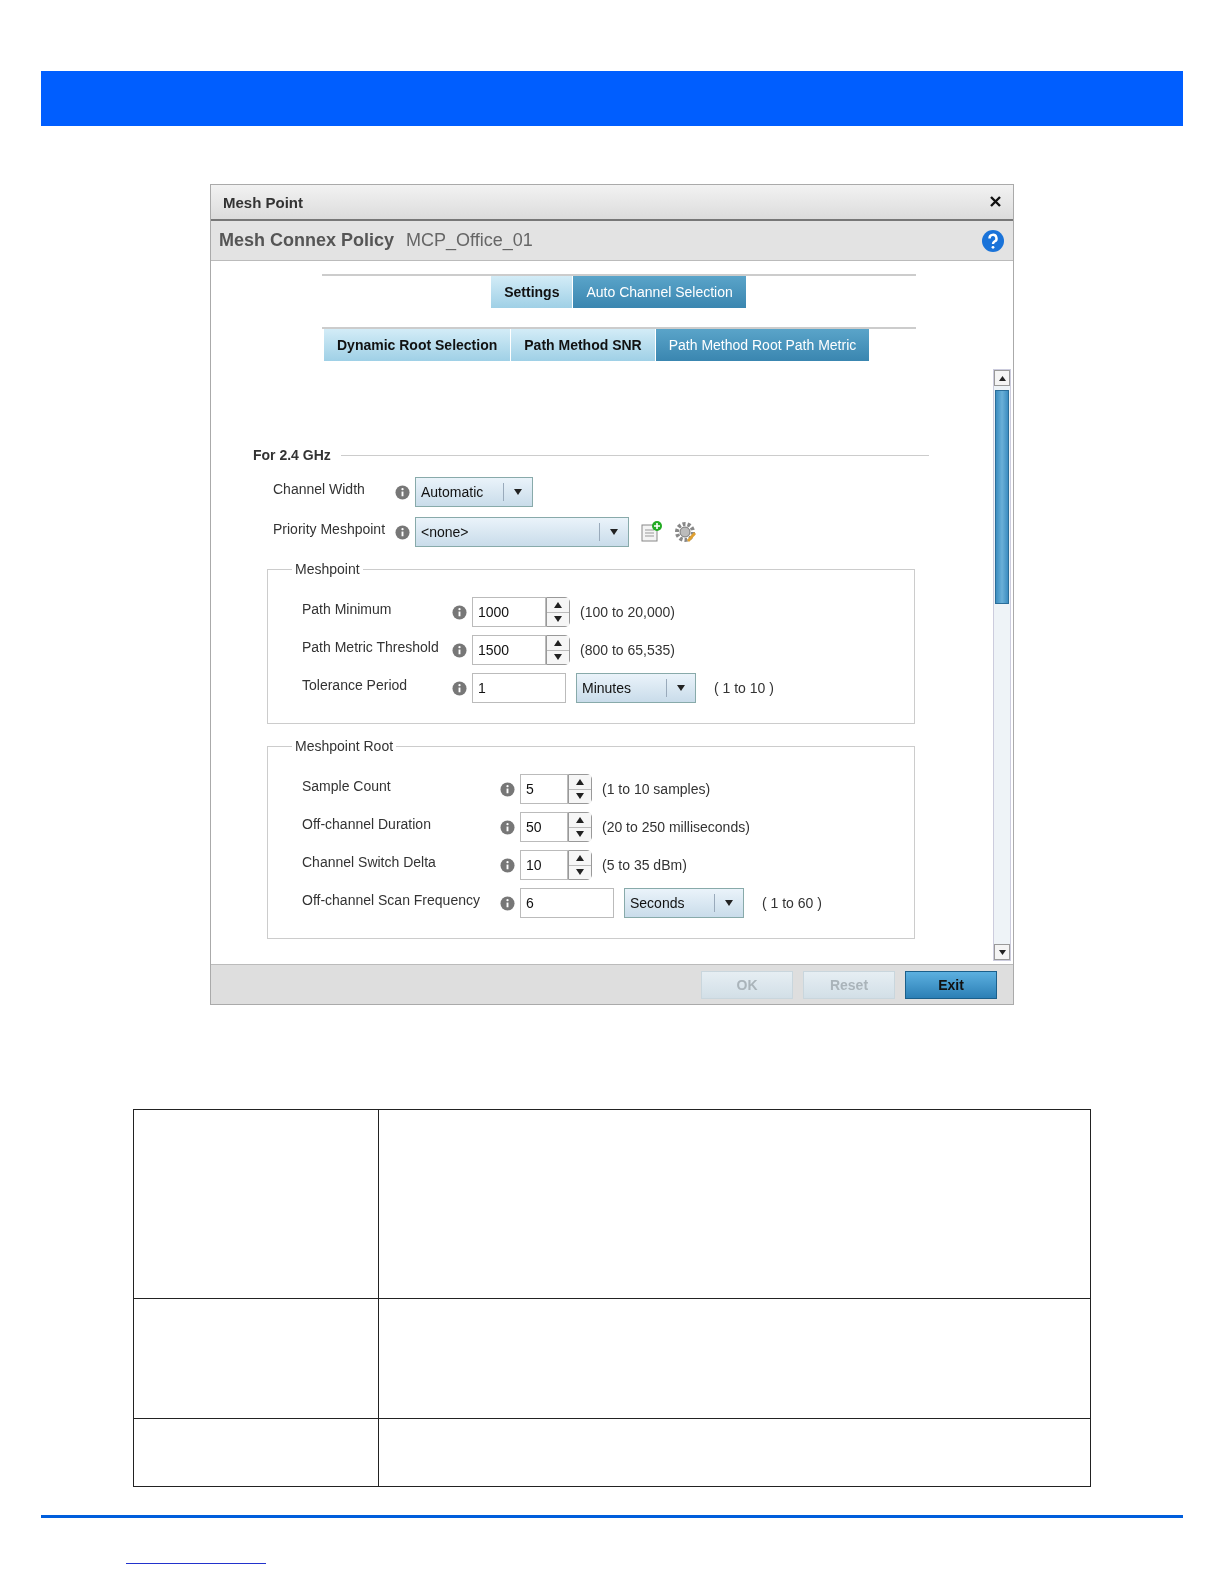 This screenshot has width=1224, height=1584. I want to click on dropdown: <none>, so click(522, 532).